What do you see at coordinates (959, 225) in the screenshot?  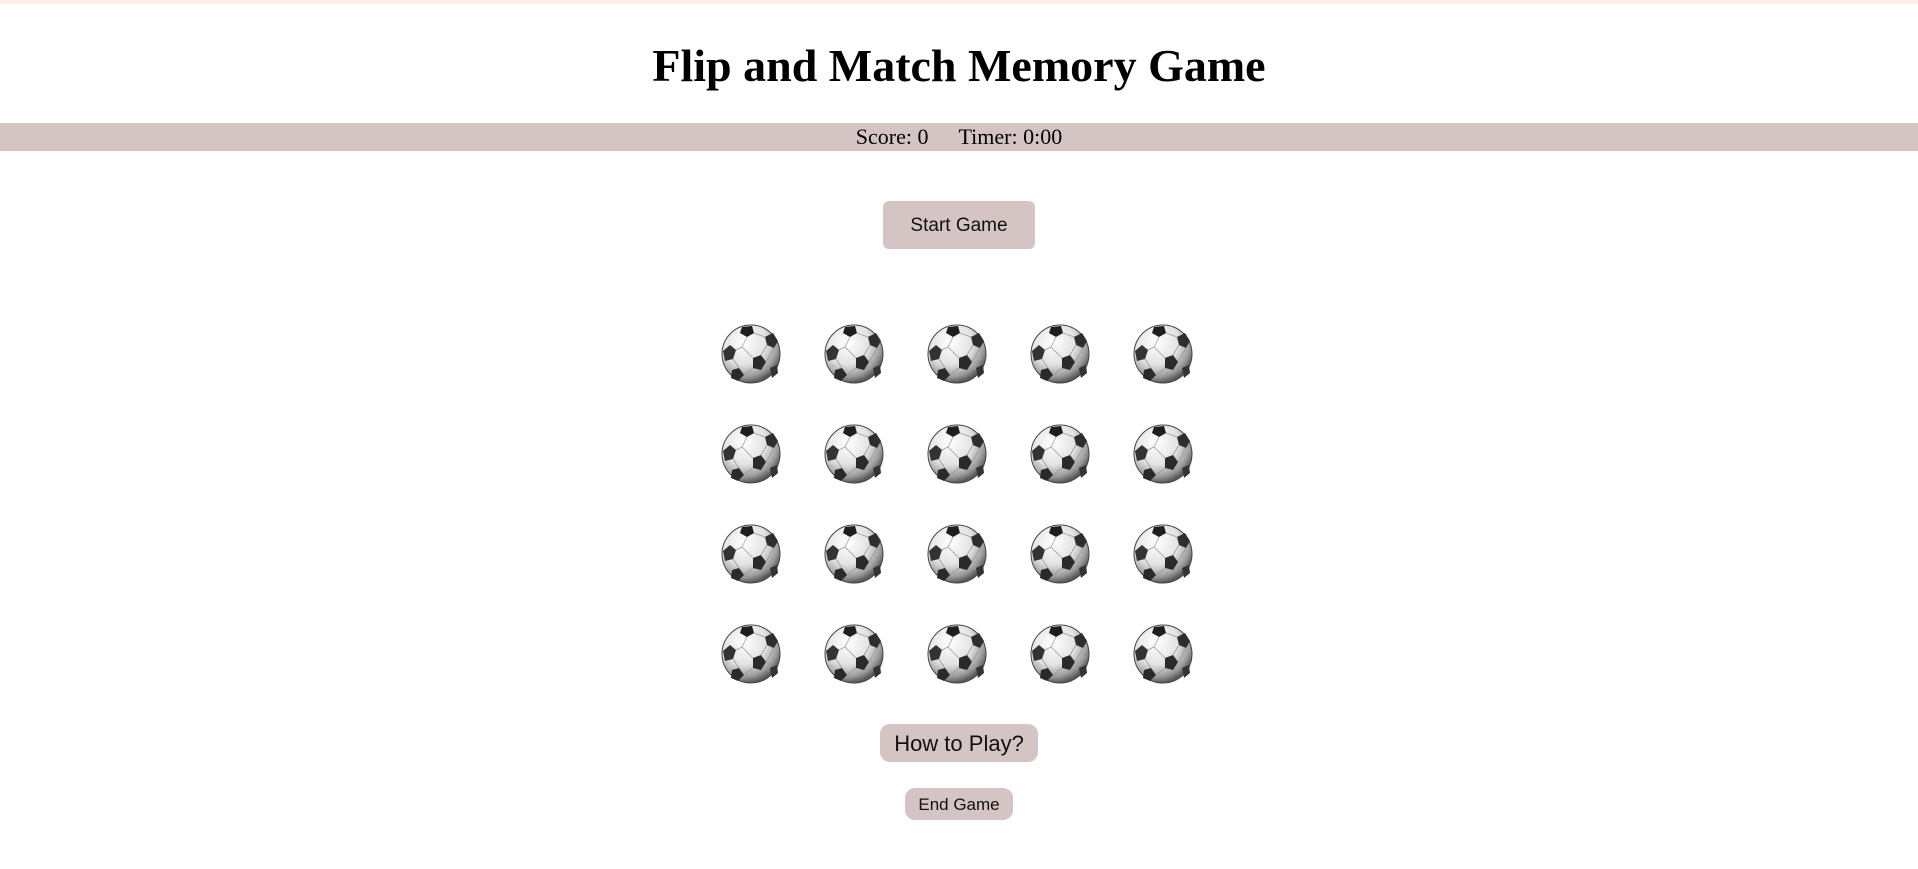 I see `start-game-button: Start Game` at bounding box center [959, 225].